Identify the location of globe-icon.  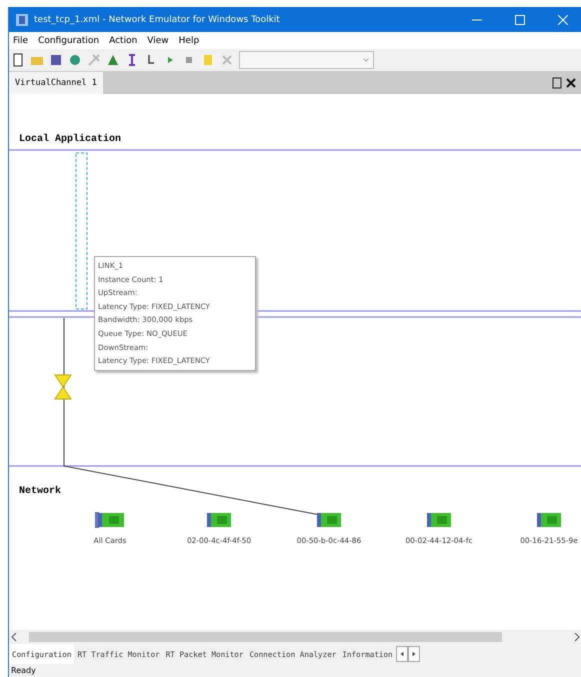
(75, 60).